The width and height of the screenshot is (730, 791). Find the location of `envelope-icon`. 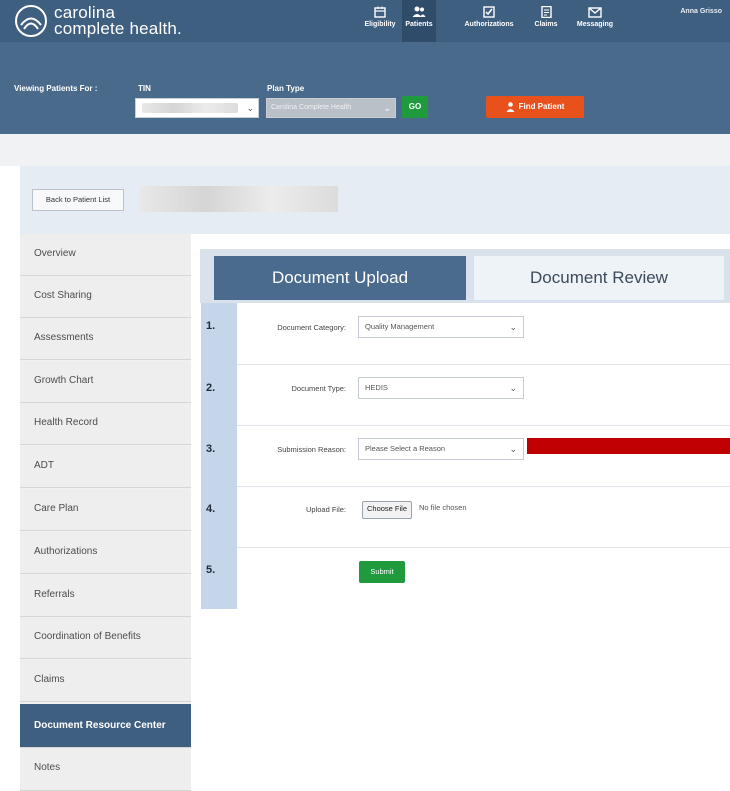

envelope-icon is located at coordinates (595, 12).